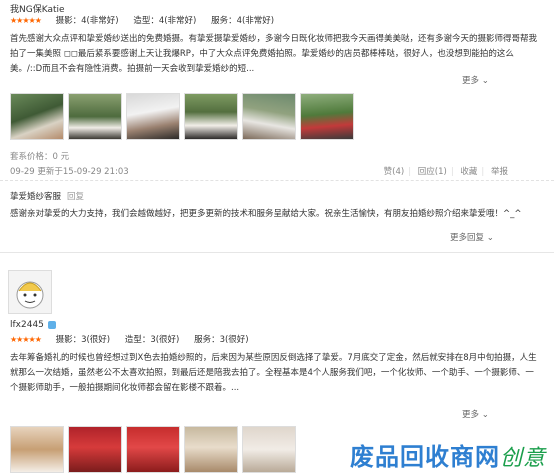 The height and width of the screenshot is (476, 554). What do you see at coordinates (26, 20) in the screenshot?
I see `review1-stars: ★★★★★` at bounding box center [26, 20].